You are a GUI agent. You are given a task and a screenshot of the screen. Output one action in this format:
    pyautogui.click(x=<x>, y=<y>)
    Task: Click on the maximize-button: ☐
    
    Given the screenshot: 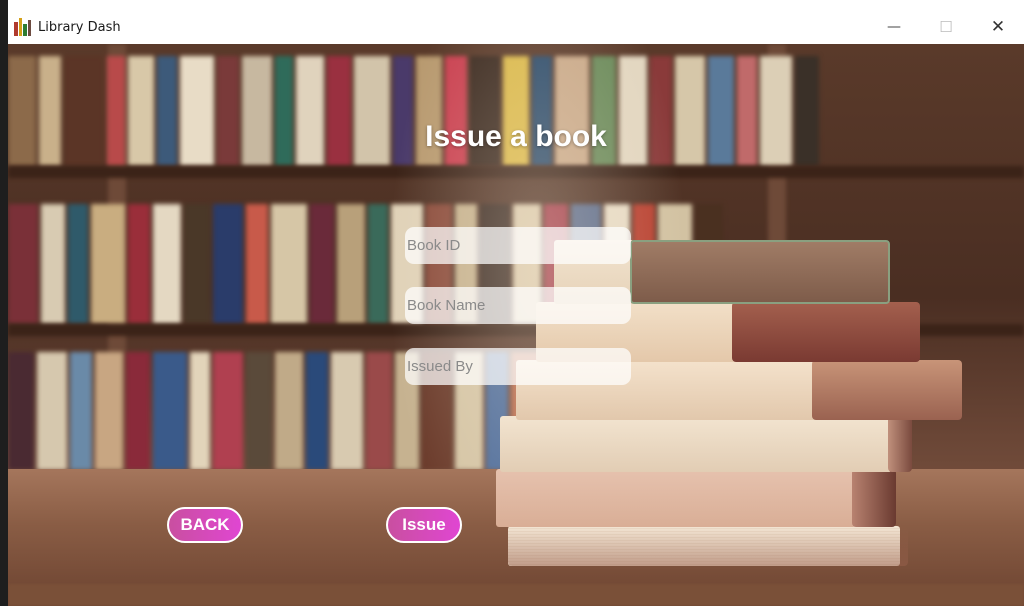 What is the action you would take?
    pyautogui.click(x=946, y=27)
    